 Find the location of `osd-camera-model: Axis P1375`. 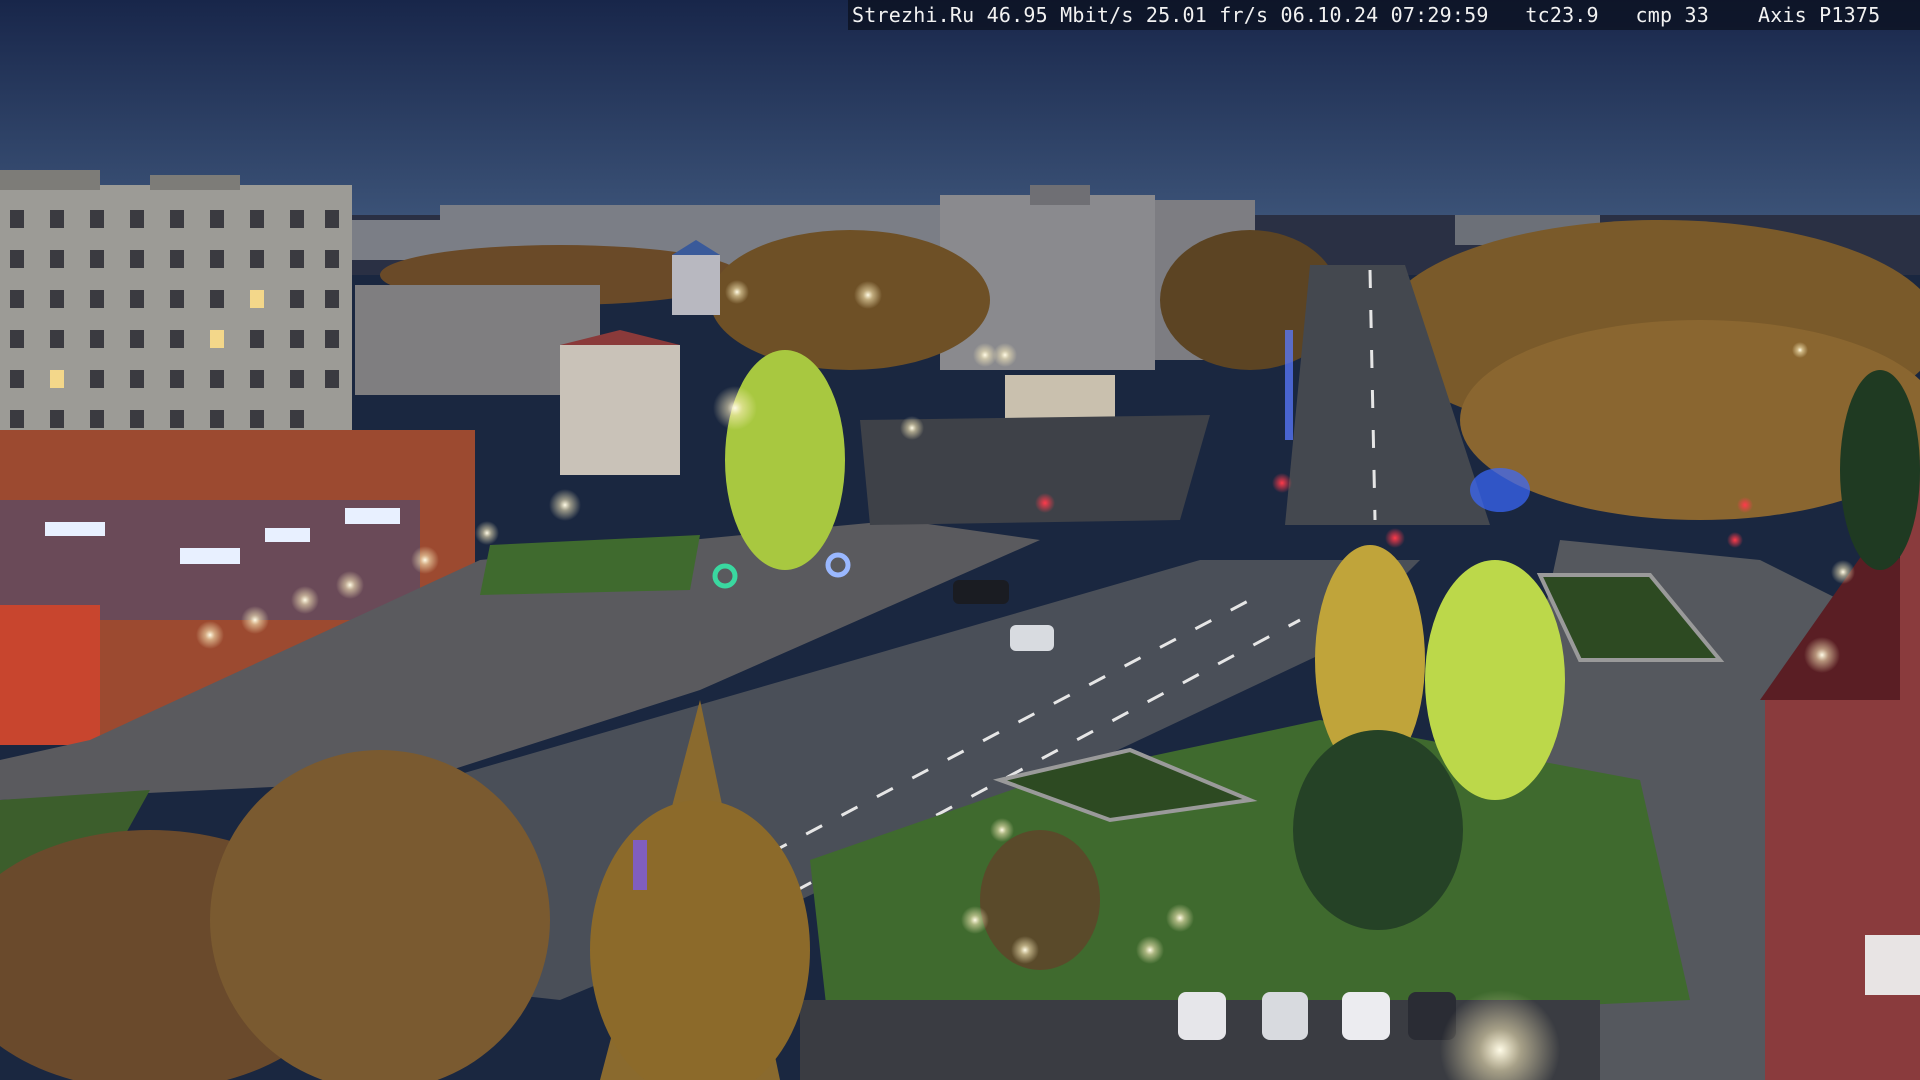

osd-camera-model: Axis P1375 is located at coordinates (1819, 15).